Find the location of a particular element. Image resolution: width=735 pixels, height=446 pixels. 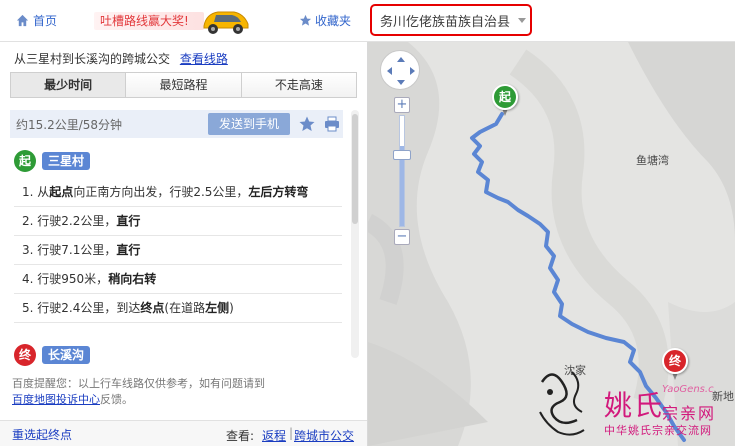

step-number: 4. is located at coordinates (28, 279).